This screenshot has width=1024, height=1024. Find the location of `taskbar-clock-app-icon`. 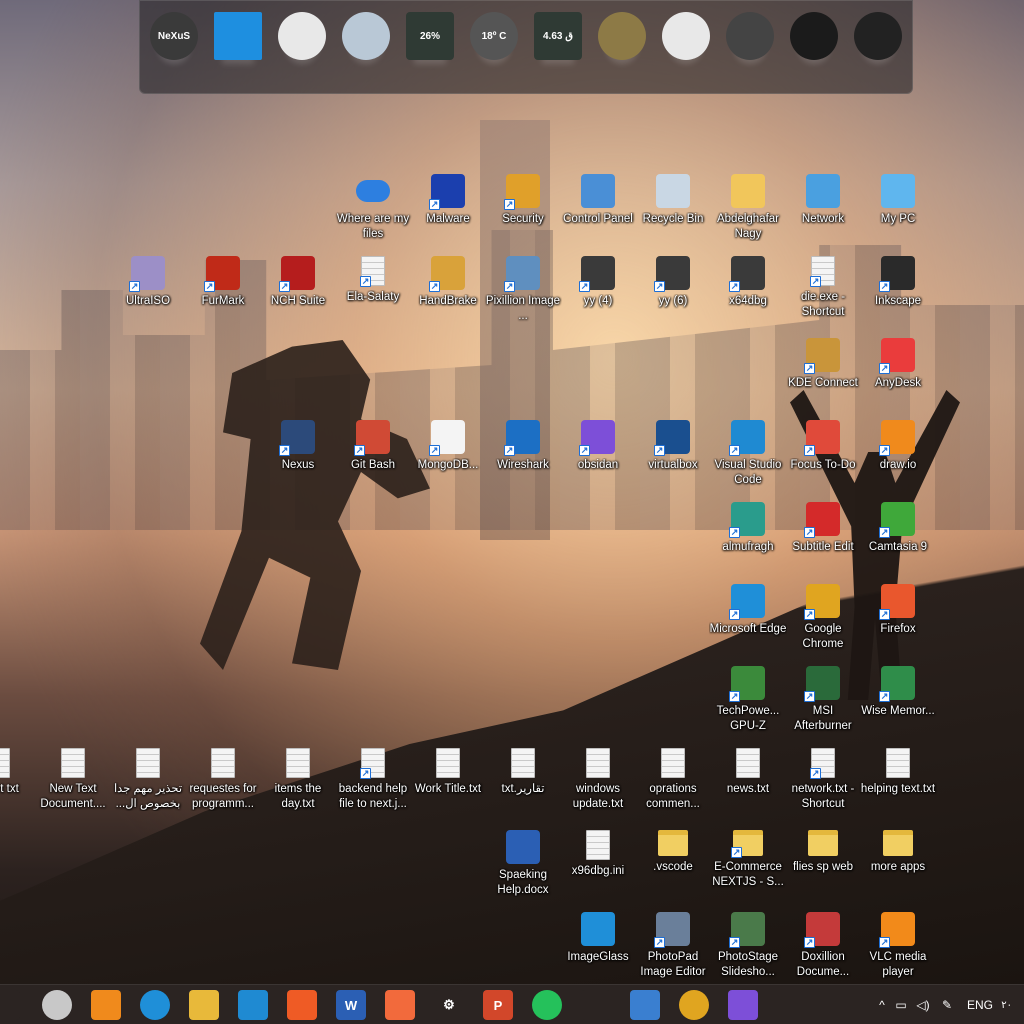

taskbar-clock-app-icon is located at coordinates (57, 1005).